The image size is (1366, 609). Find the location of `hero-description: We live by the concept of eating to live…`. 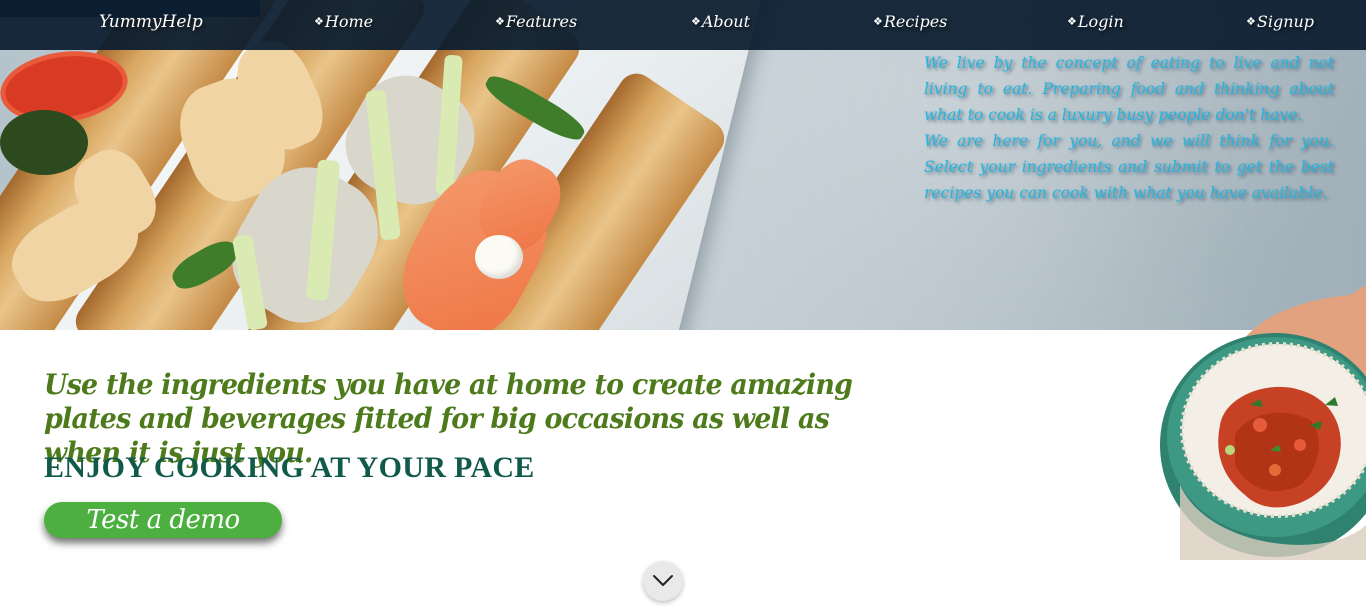

hero-description: We live by the concept of eating to live… is located at coordinates (1129, 128).